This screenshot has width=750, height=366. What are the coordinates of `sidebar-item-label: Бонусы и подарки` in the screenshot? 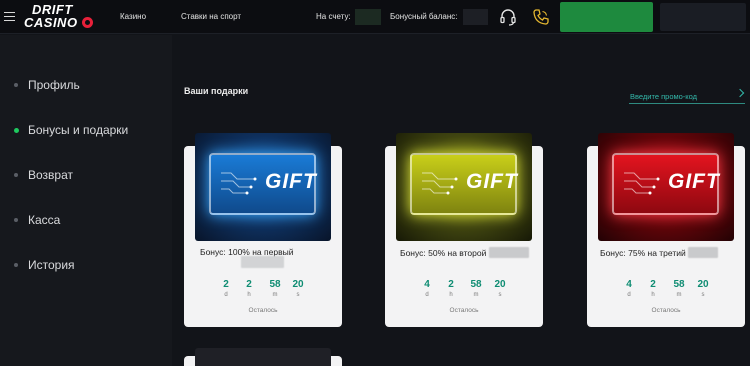 It's located at (78, 130).